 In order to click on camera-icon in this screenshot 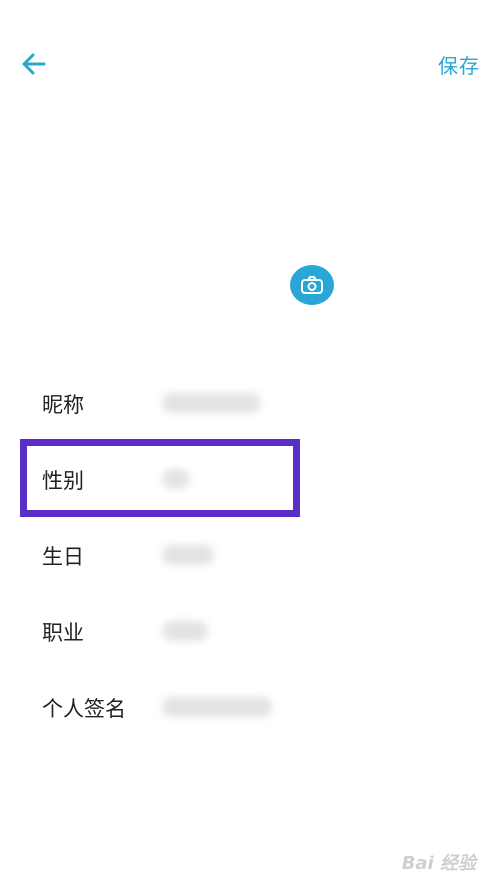, I will do `click(312, 285)`.